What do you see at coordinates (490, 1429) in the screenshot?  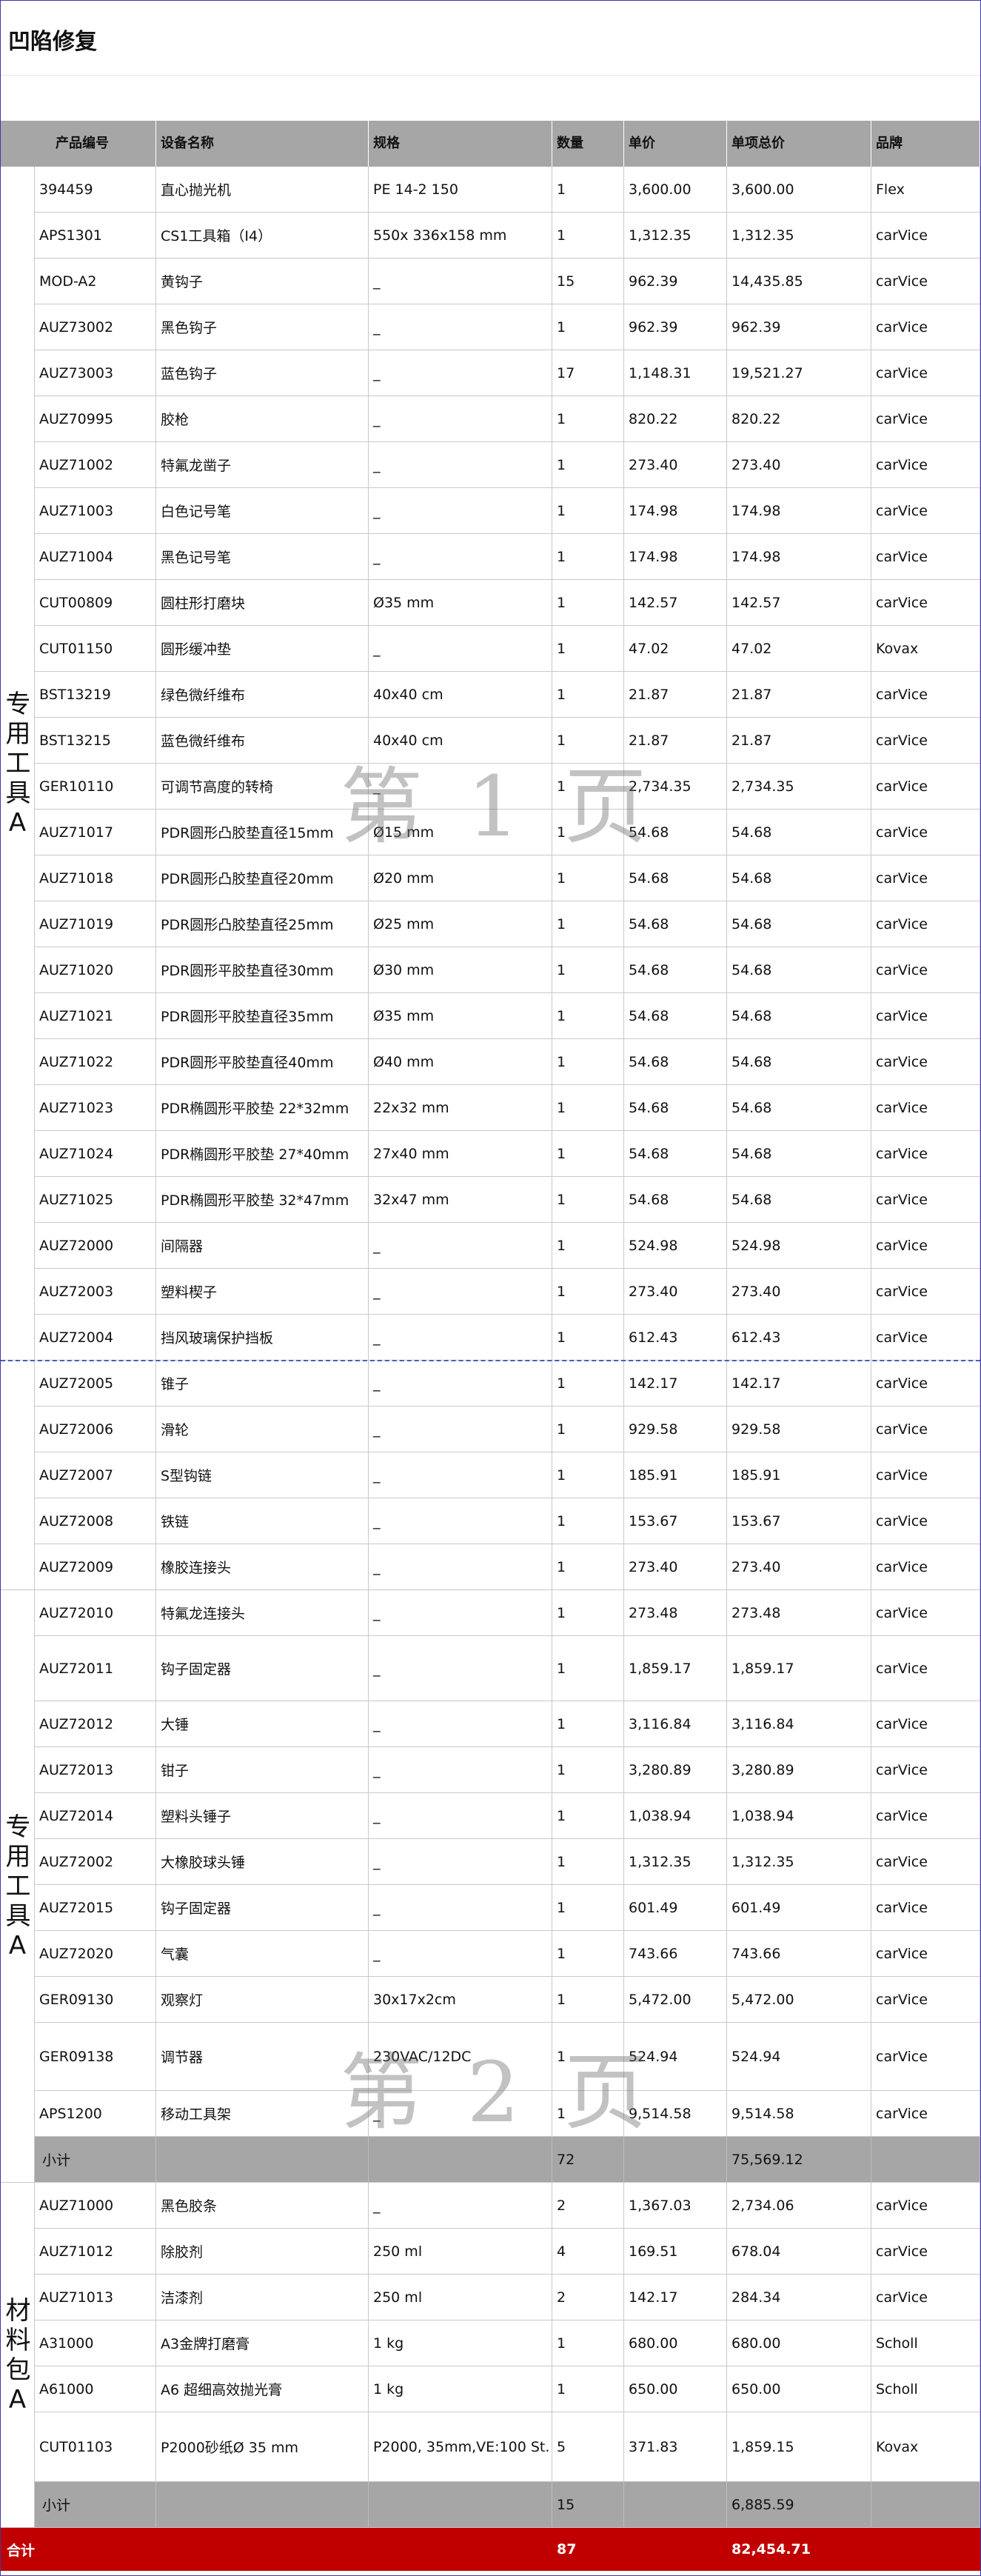 I see `table-row: AUZ72006 滑轮 _ 1 929.58 929.58 carVice` at bounding box center [490, 1429].